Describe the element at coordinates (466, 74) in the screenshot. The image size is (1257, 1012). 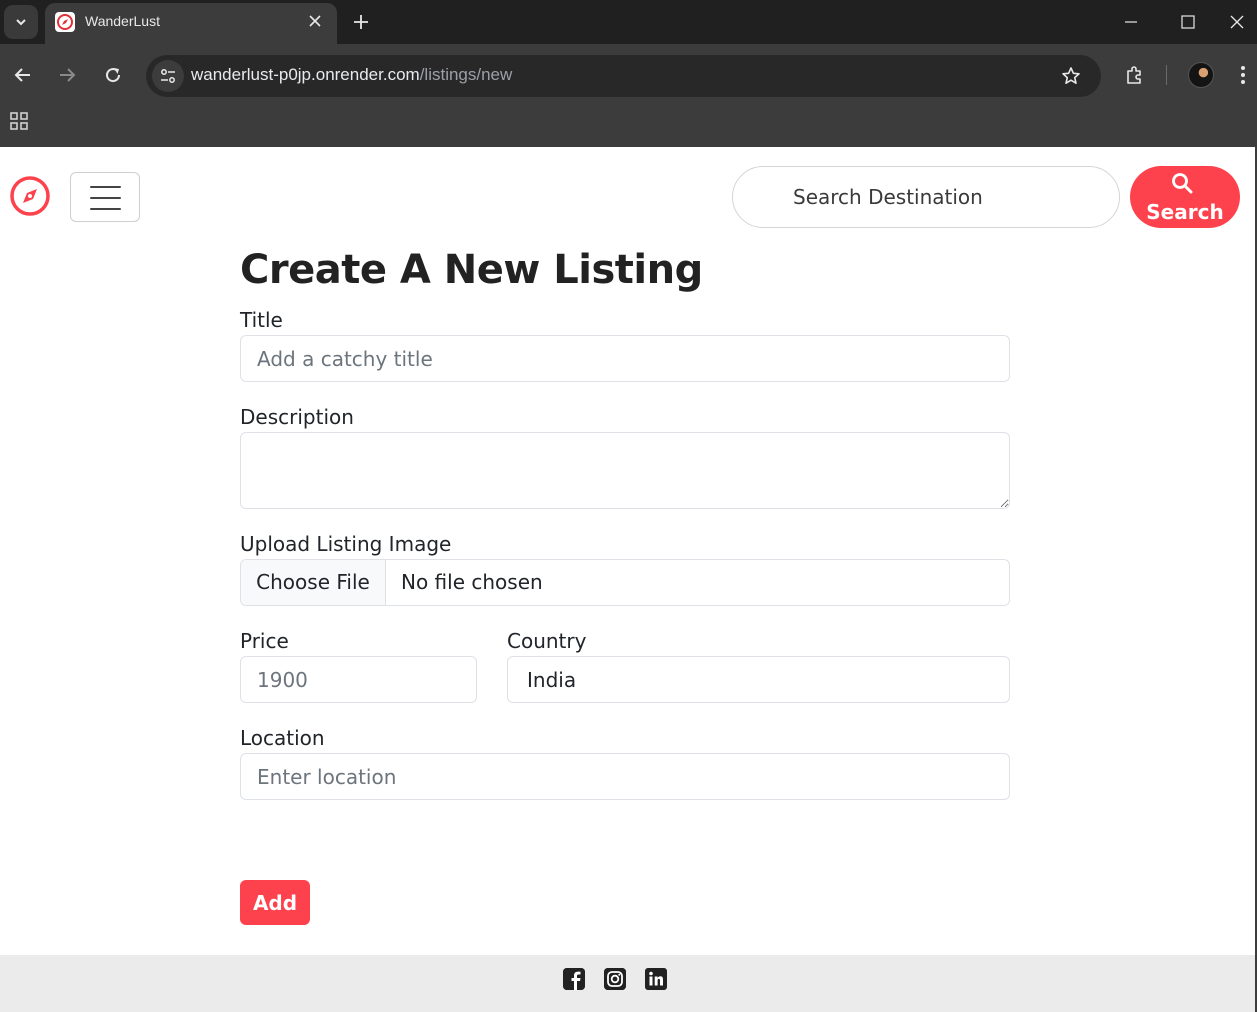
I see `url-path: /listings/new` at that location.